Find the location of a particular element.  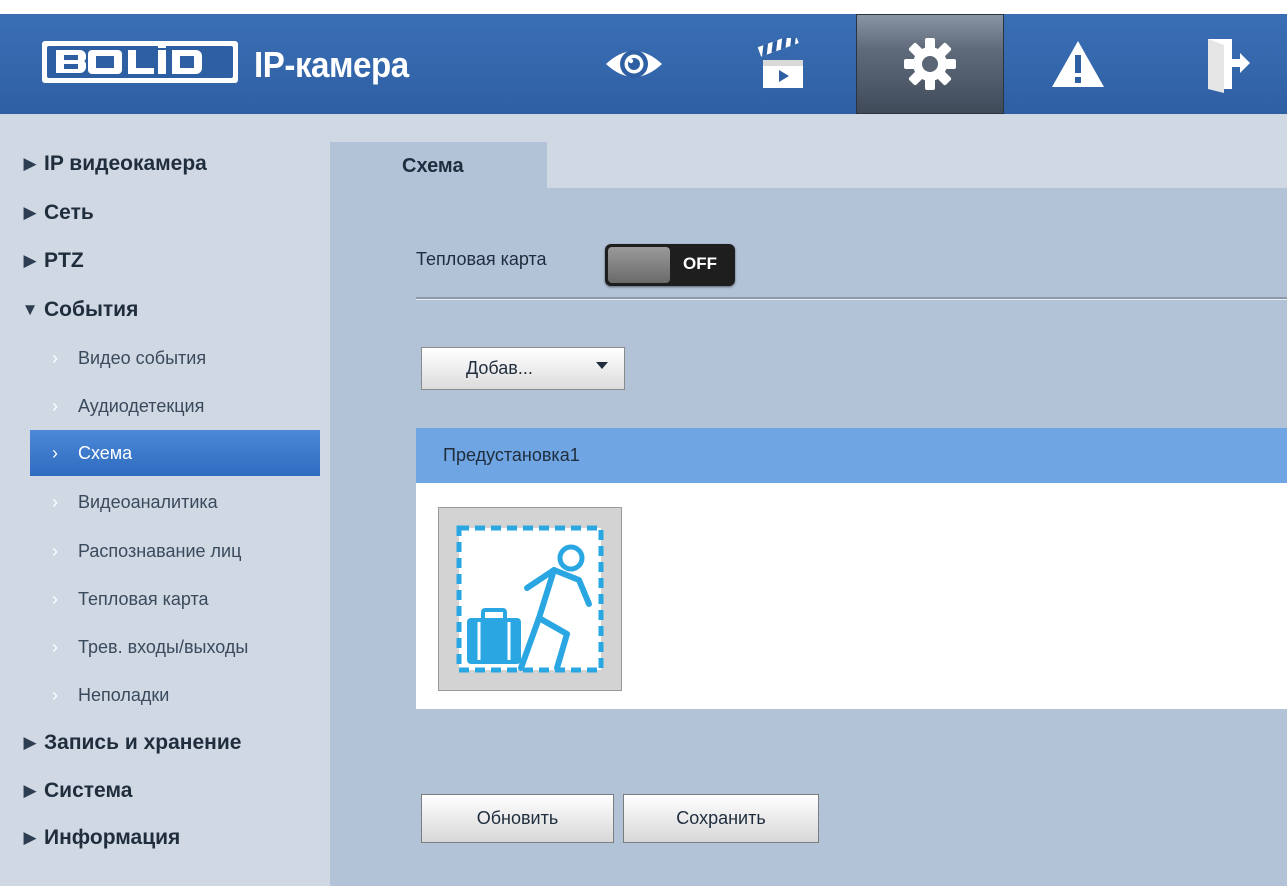

gear-icon is located at coordinates (930, 64).